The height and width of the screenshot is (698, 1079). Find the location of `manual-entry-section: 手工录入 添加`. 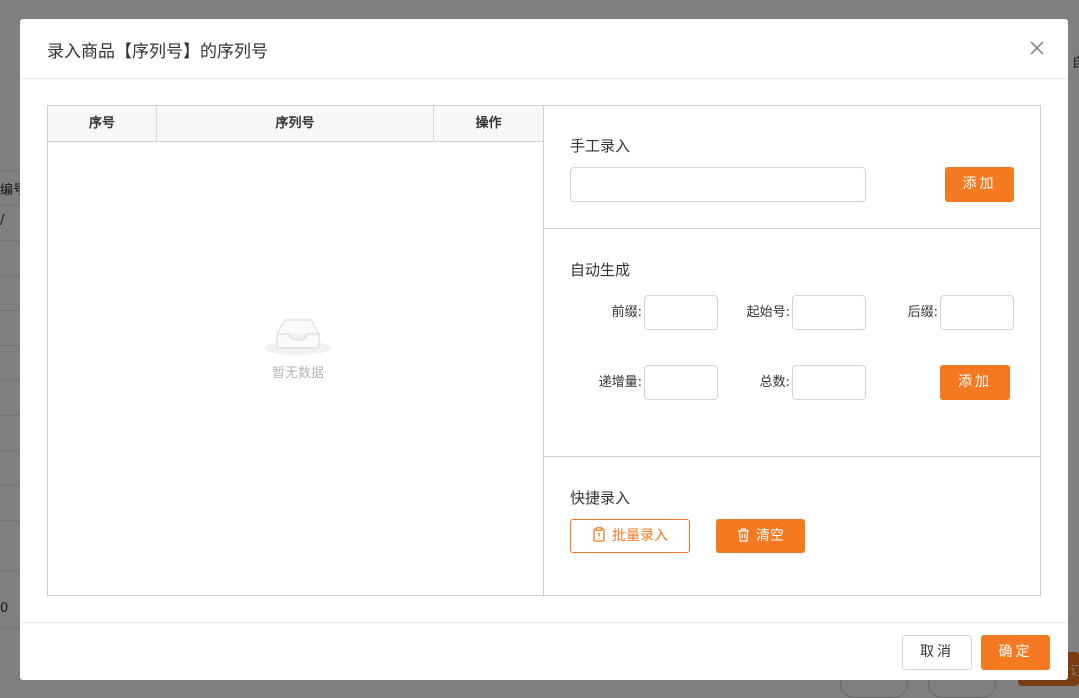

manual-entry-section: 手工录入 添加 is located at coordinates (792, 167).